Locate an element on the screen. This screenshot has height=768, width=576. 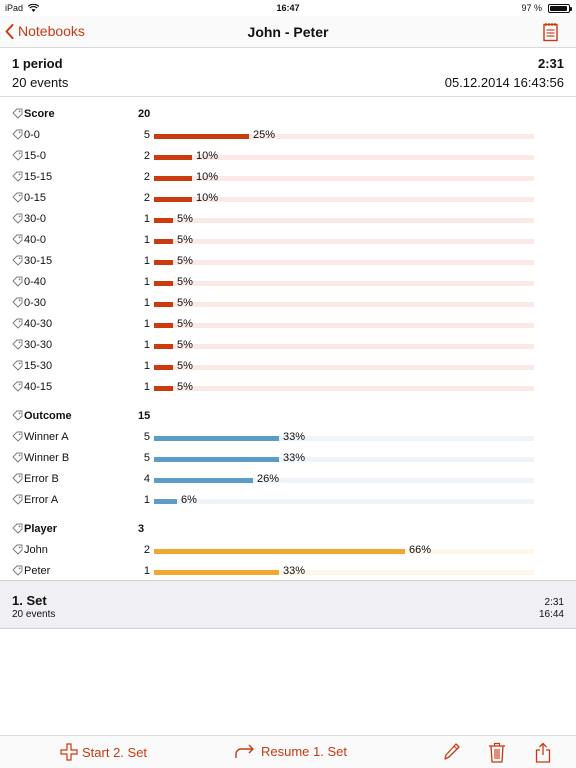
stat-row: 30-15 1 5% is located at coordinates (288, 261).